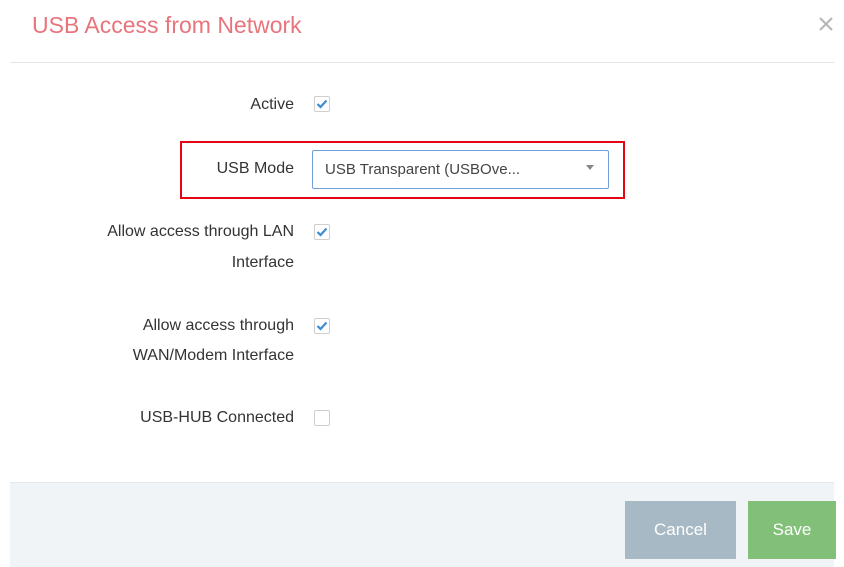  I want to click on usb-mode-label: USB Mode, so click(255, 168).